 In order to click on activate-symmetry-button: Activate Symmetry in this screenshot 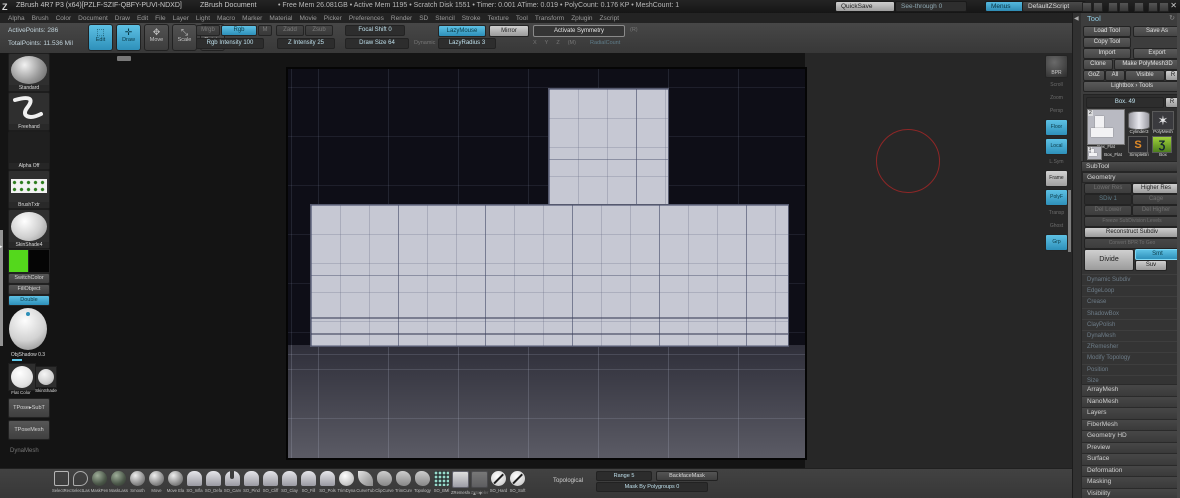, I will do `click(579, 31)`.